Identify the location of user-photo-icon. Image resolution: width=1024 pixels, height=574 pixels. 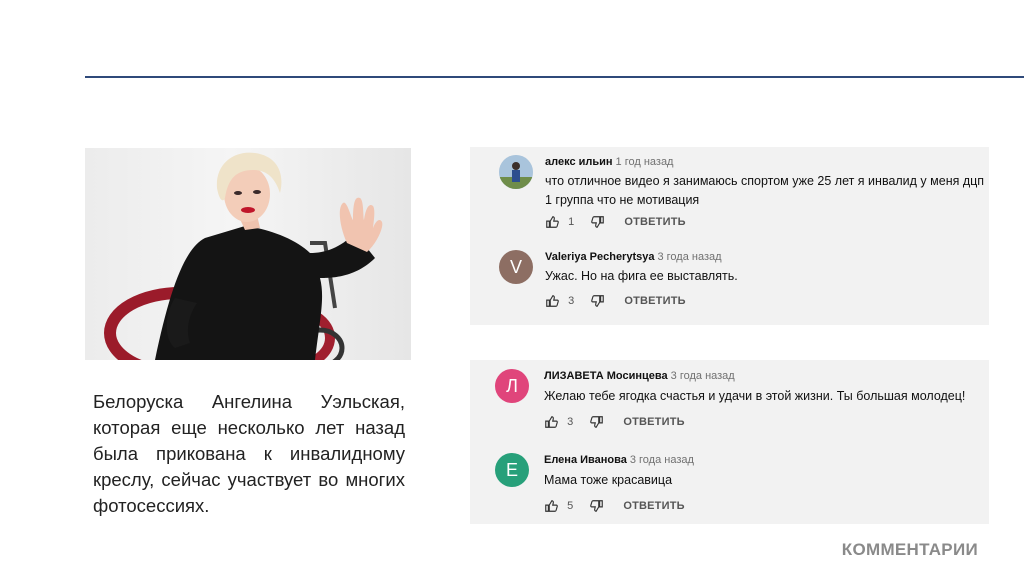
(516, 172).